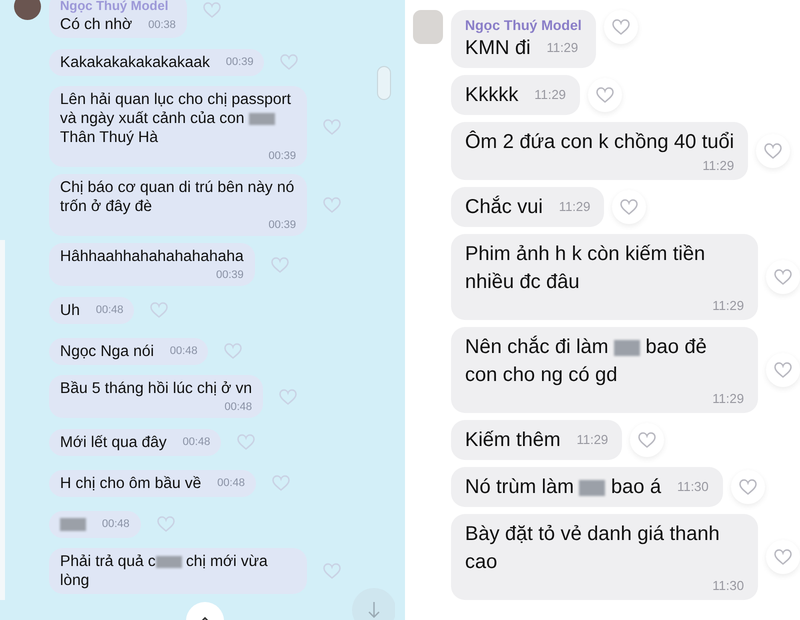 This screenshot has width=800, height=620. What do you see at coordinates (113, 442) in the screenshot?
I see `message-text: Mới lết qua đây` at bounding box center [113, 442].